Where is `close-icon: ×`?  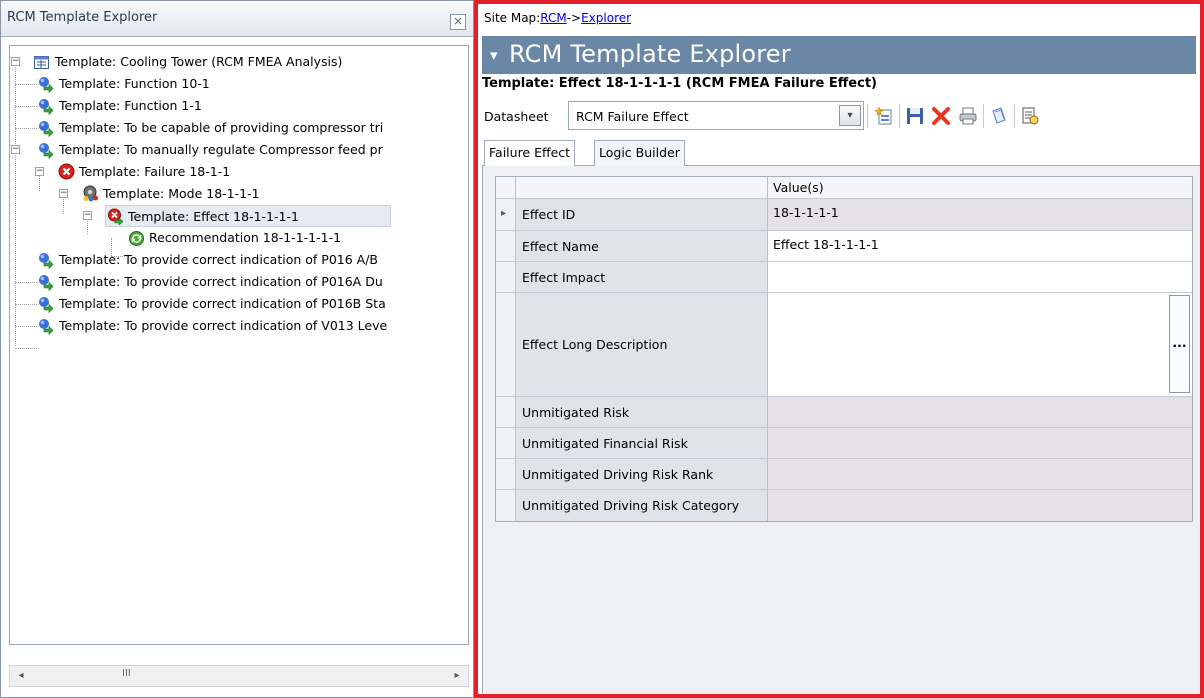 close-icon: × is located at coordinates (458, 22).